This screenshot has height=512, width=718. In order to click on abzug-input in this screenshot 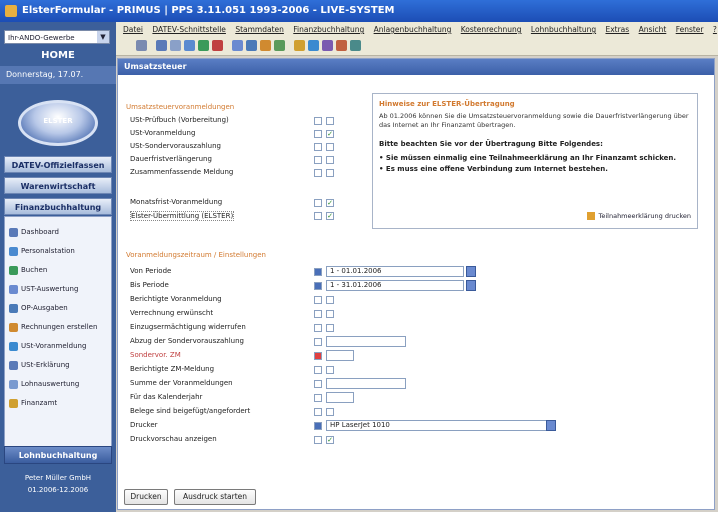, I will do `click(366, 341)`.